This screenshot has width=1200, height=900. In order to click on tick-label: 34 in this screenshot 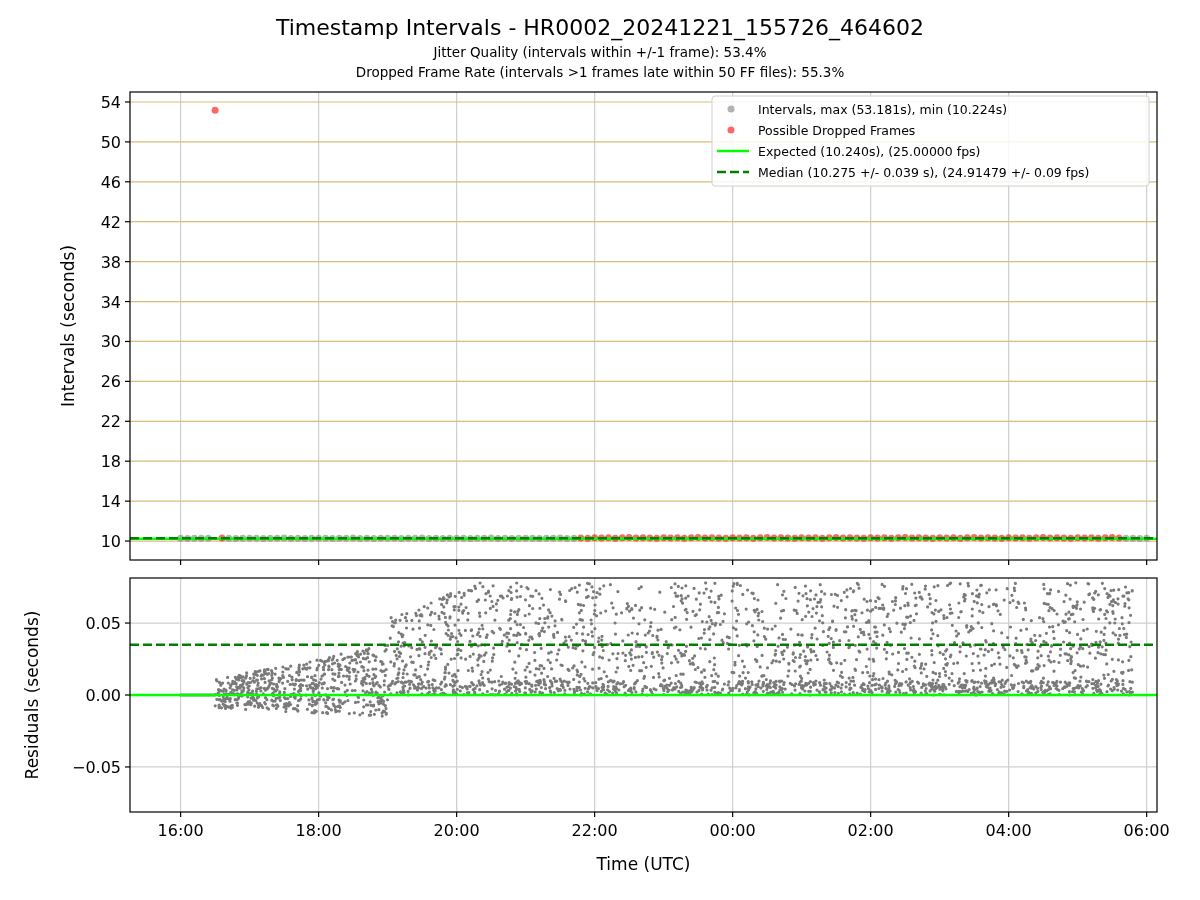, I will do `click(110, 302)`.